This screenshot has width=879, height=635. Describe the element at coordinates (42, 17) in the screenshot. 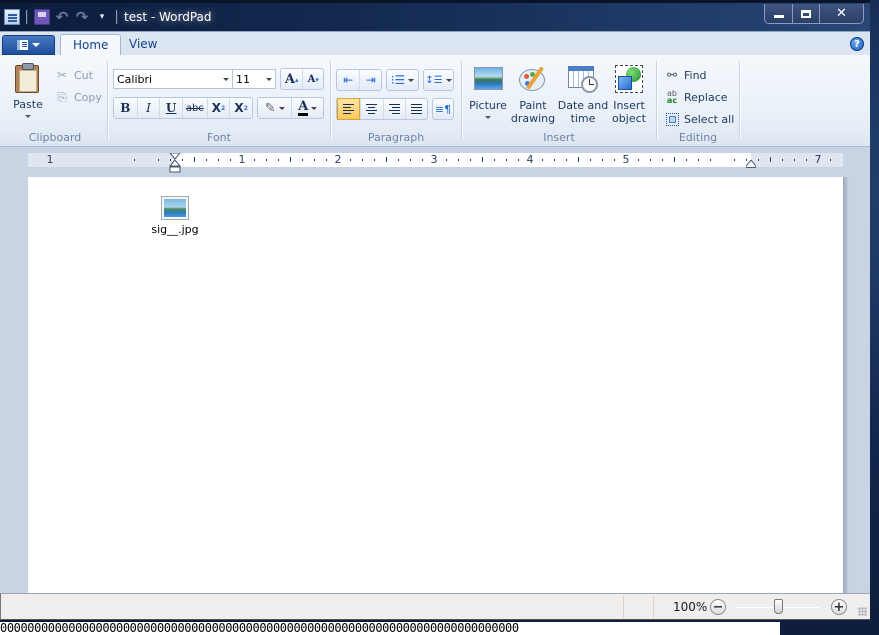

I see `save-icon` at that location.